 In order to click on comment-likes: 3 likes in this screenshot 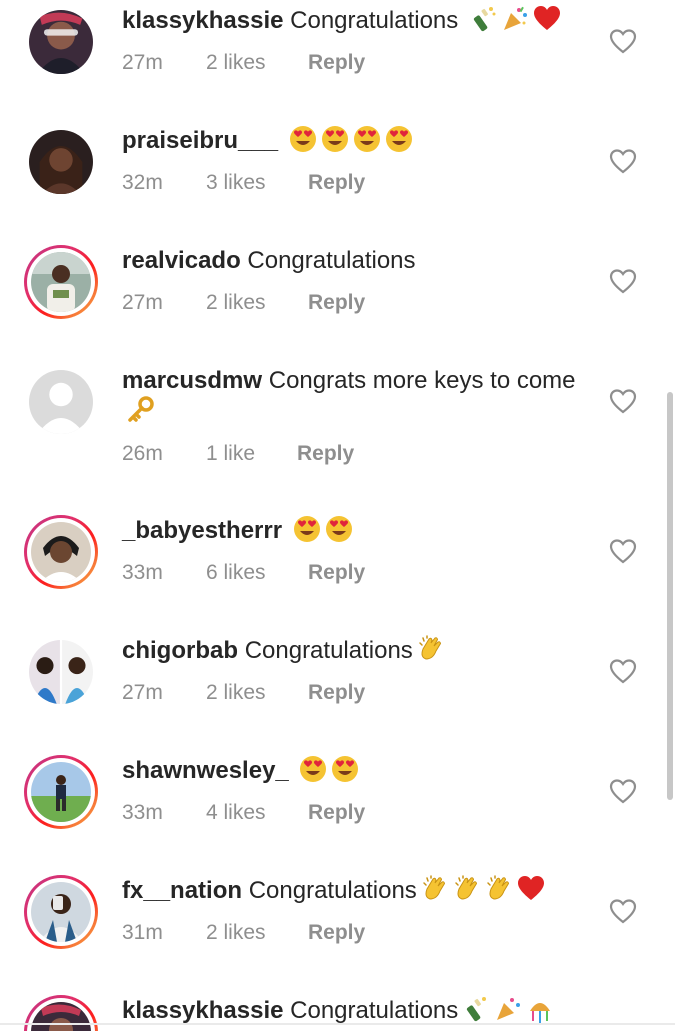, I will do `click(257, 183)`.